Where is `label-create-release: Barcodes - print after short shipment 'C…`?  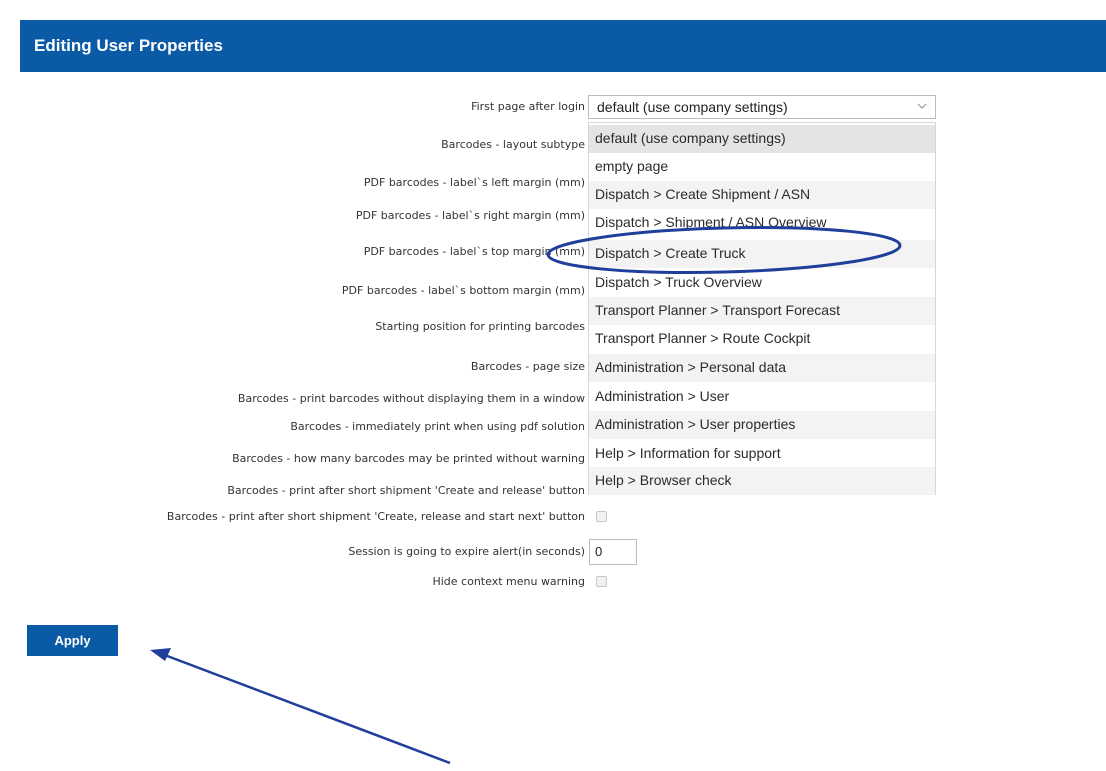 label-create-release: Barcodes - print after short shipment 'C… is located at coordinates (406, 490).